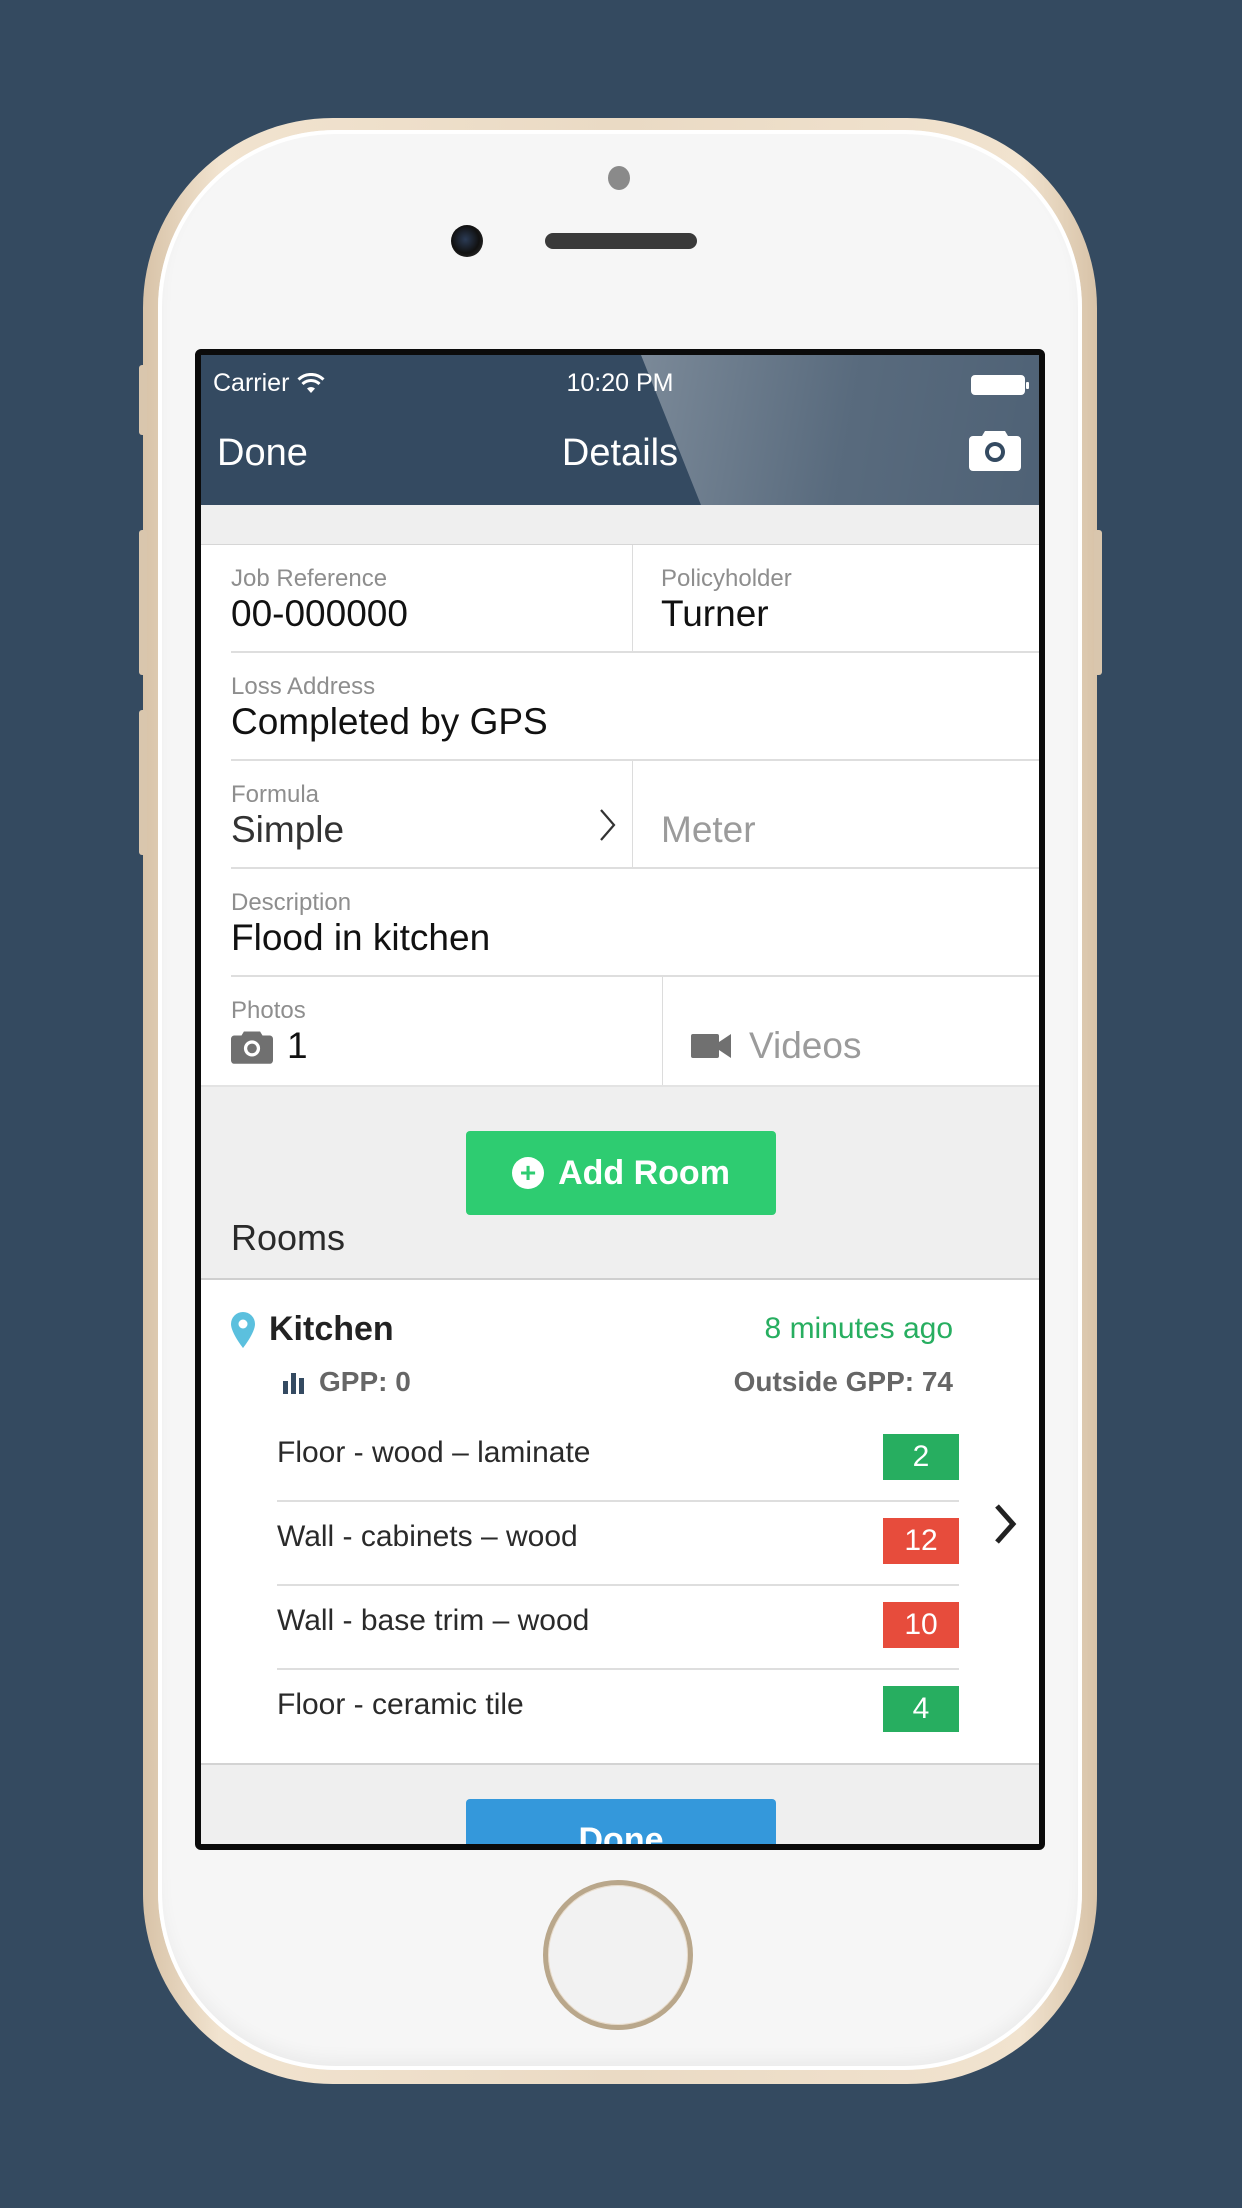 The width and height of the screenshot is (1242, 2208). I want to click on mute-switch, so click(143, 400).